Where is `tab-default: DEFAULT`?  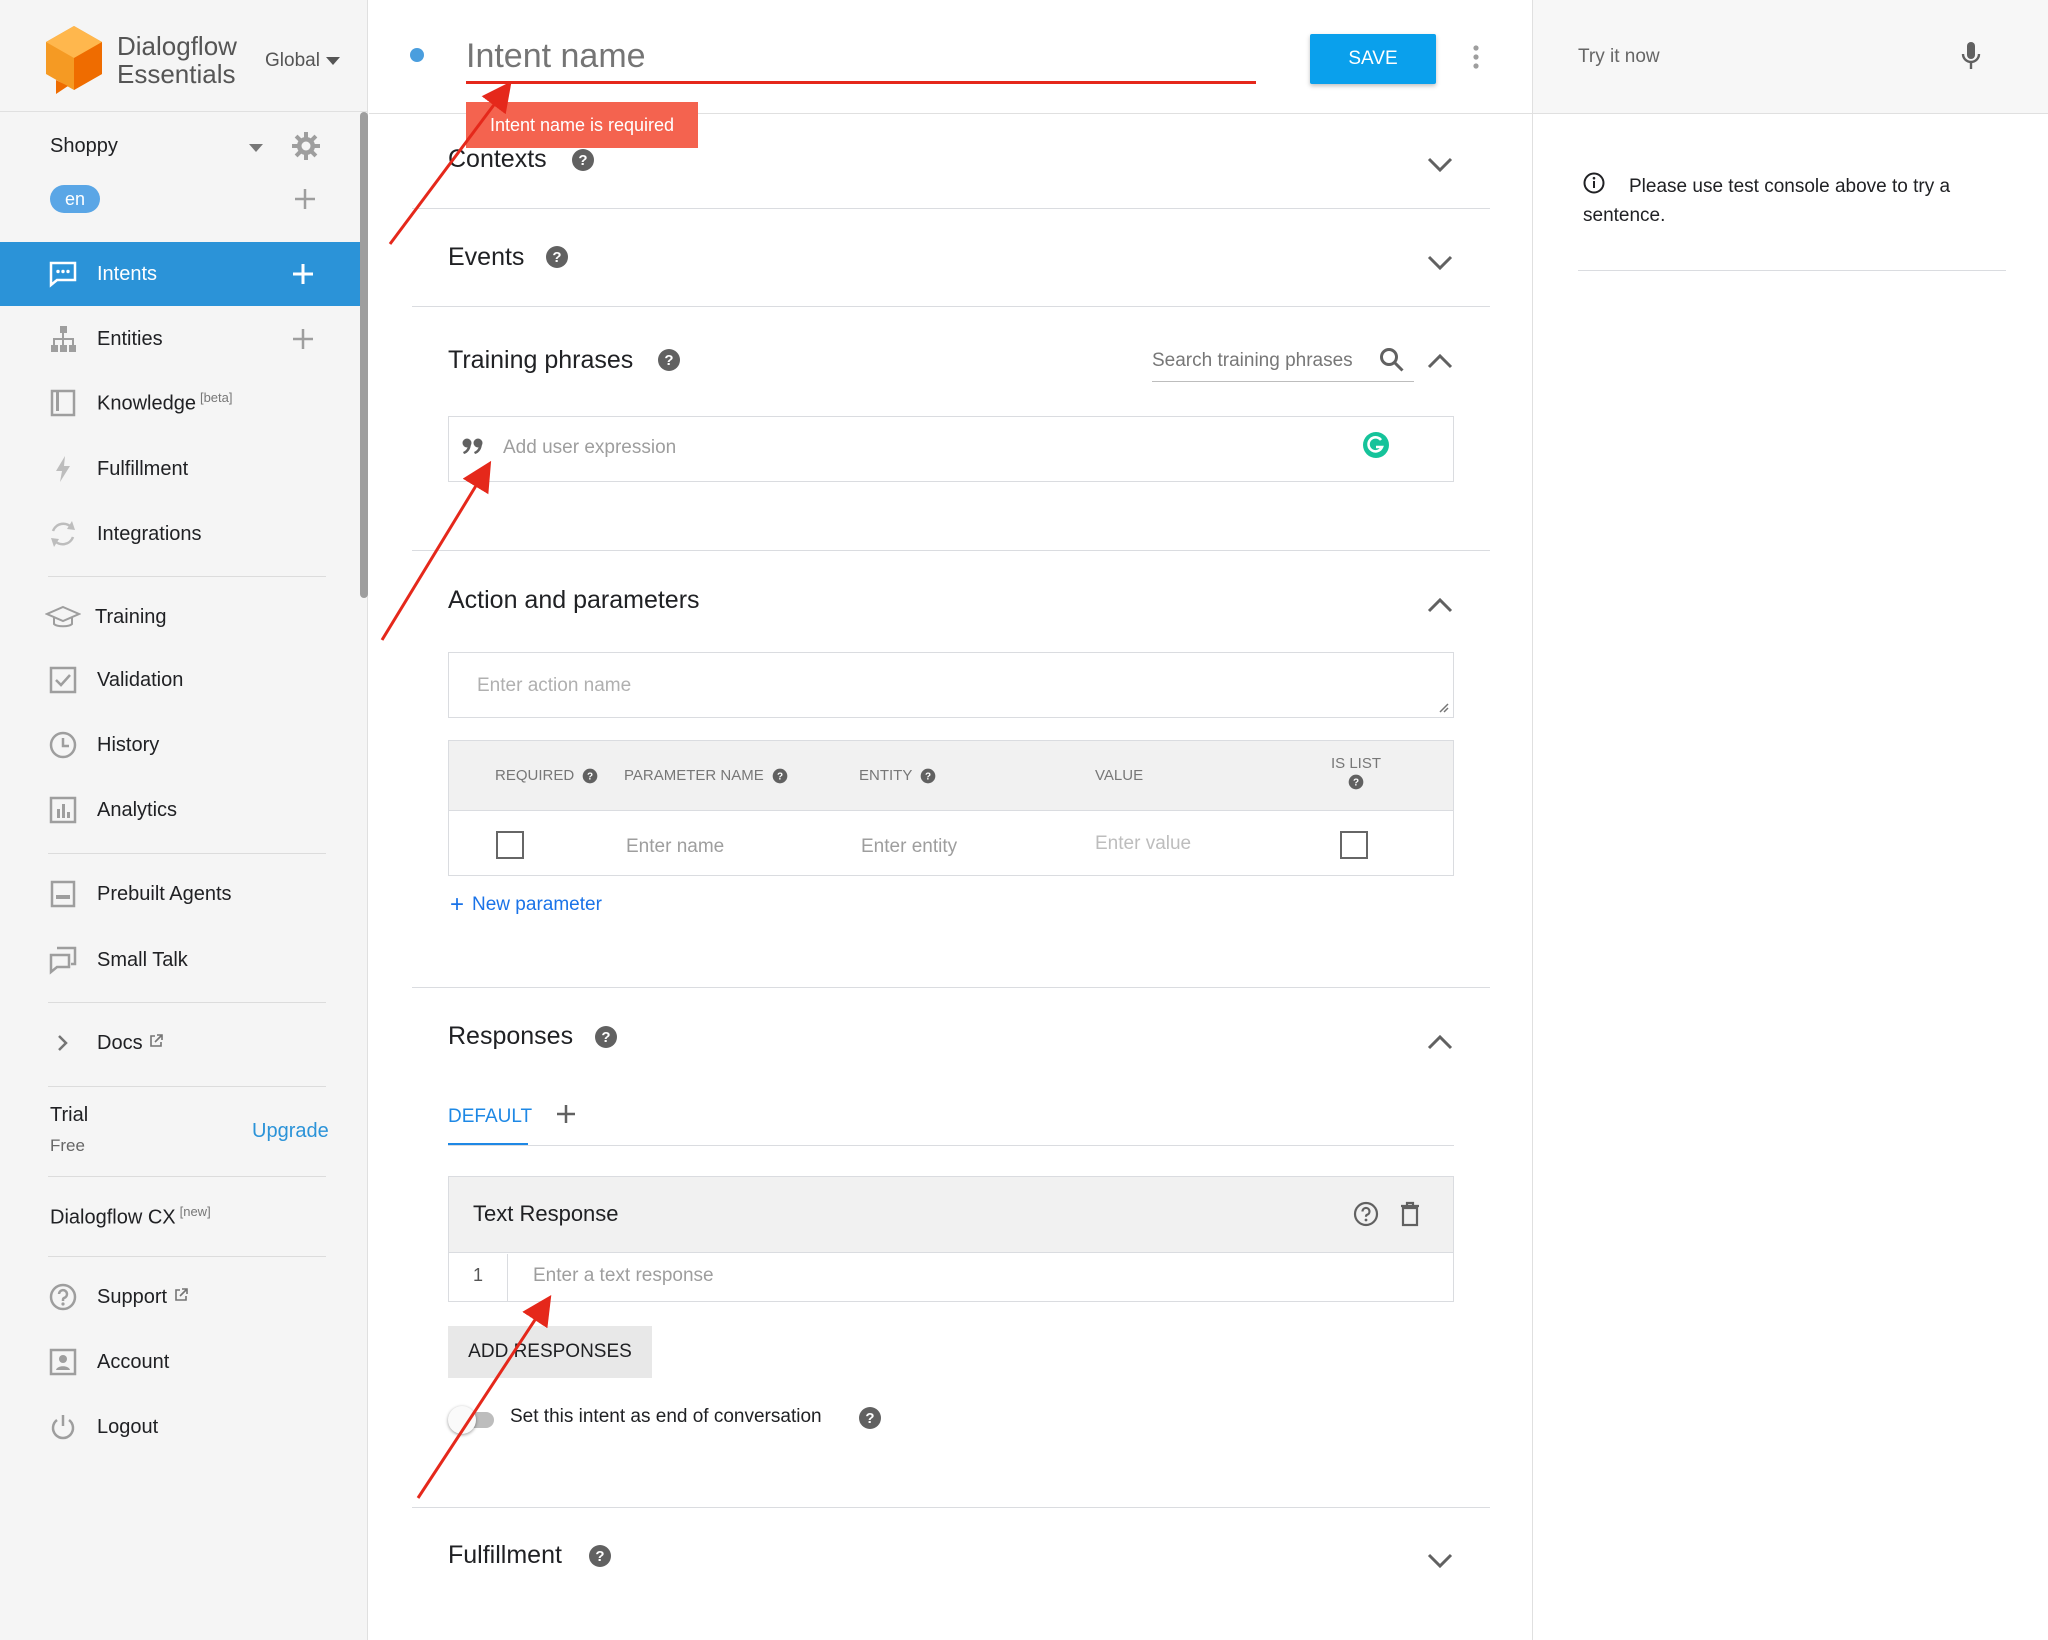 tab-default: DEFAULT is located at coordinates (490, 1117).